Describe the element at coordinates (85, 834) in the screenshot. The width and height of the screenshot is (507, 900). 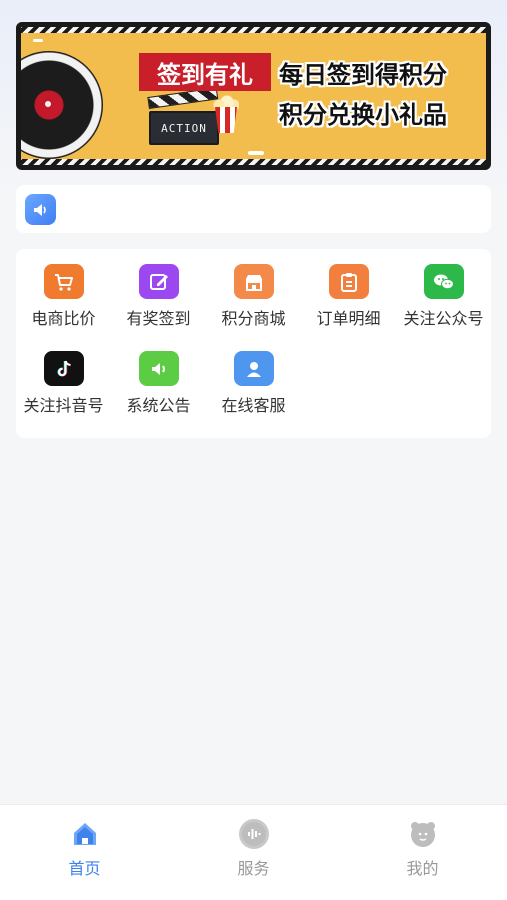
I see `home-icon` at that location.